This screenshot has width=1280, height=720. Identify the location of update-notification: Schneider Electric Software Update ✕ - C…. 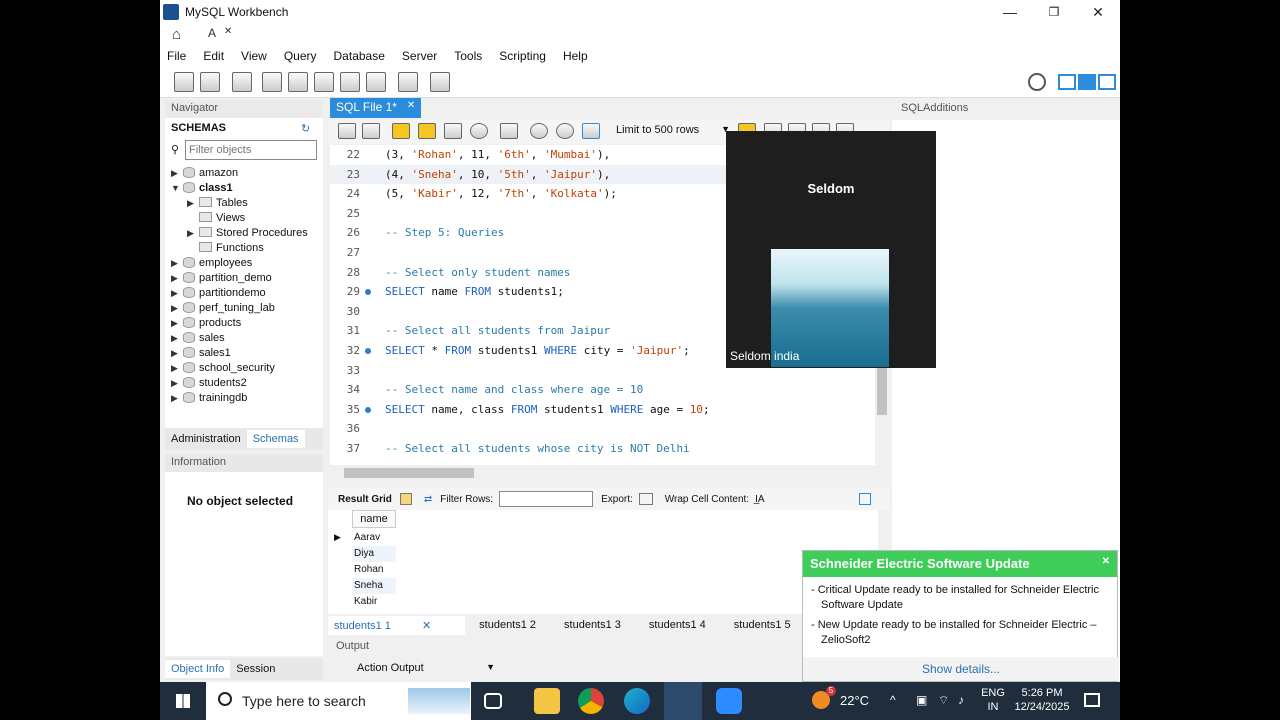
(960, 616).